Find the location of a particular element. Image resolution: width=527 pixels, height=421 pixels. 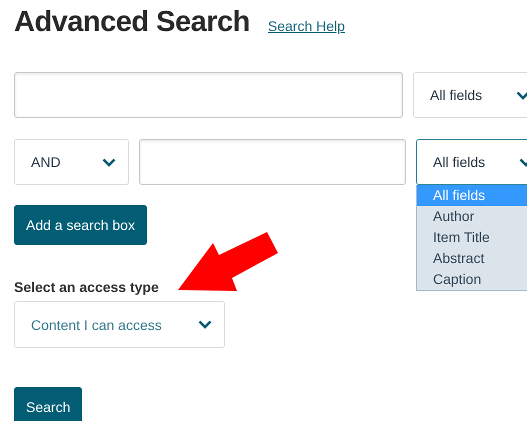

add-search-box-button: Add a search box is located at coordinates (80, 225).